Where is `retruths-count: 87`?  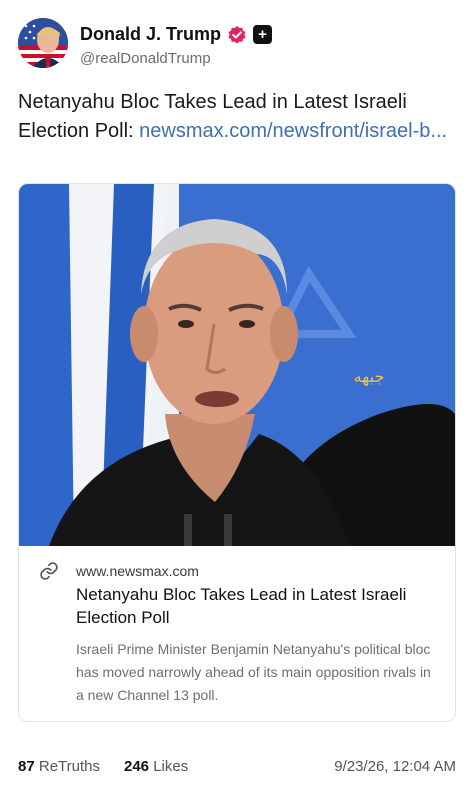
retruths-count: 87 is located at coordinates (26, 766).